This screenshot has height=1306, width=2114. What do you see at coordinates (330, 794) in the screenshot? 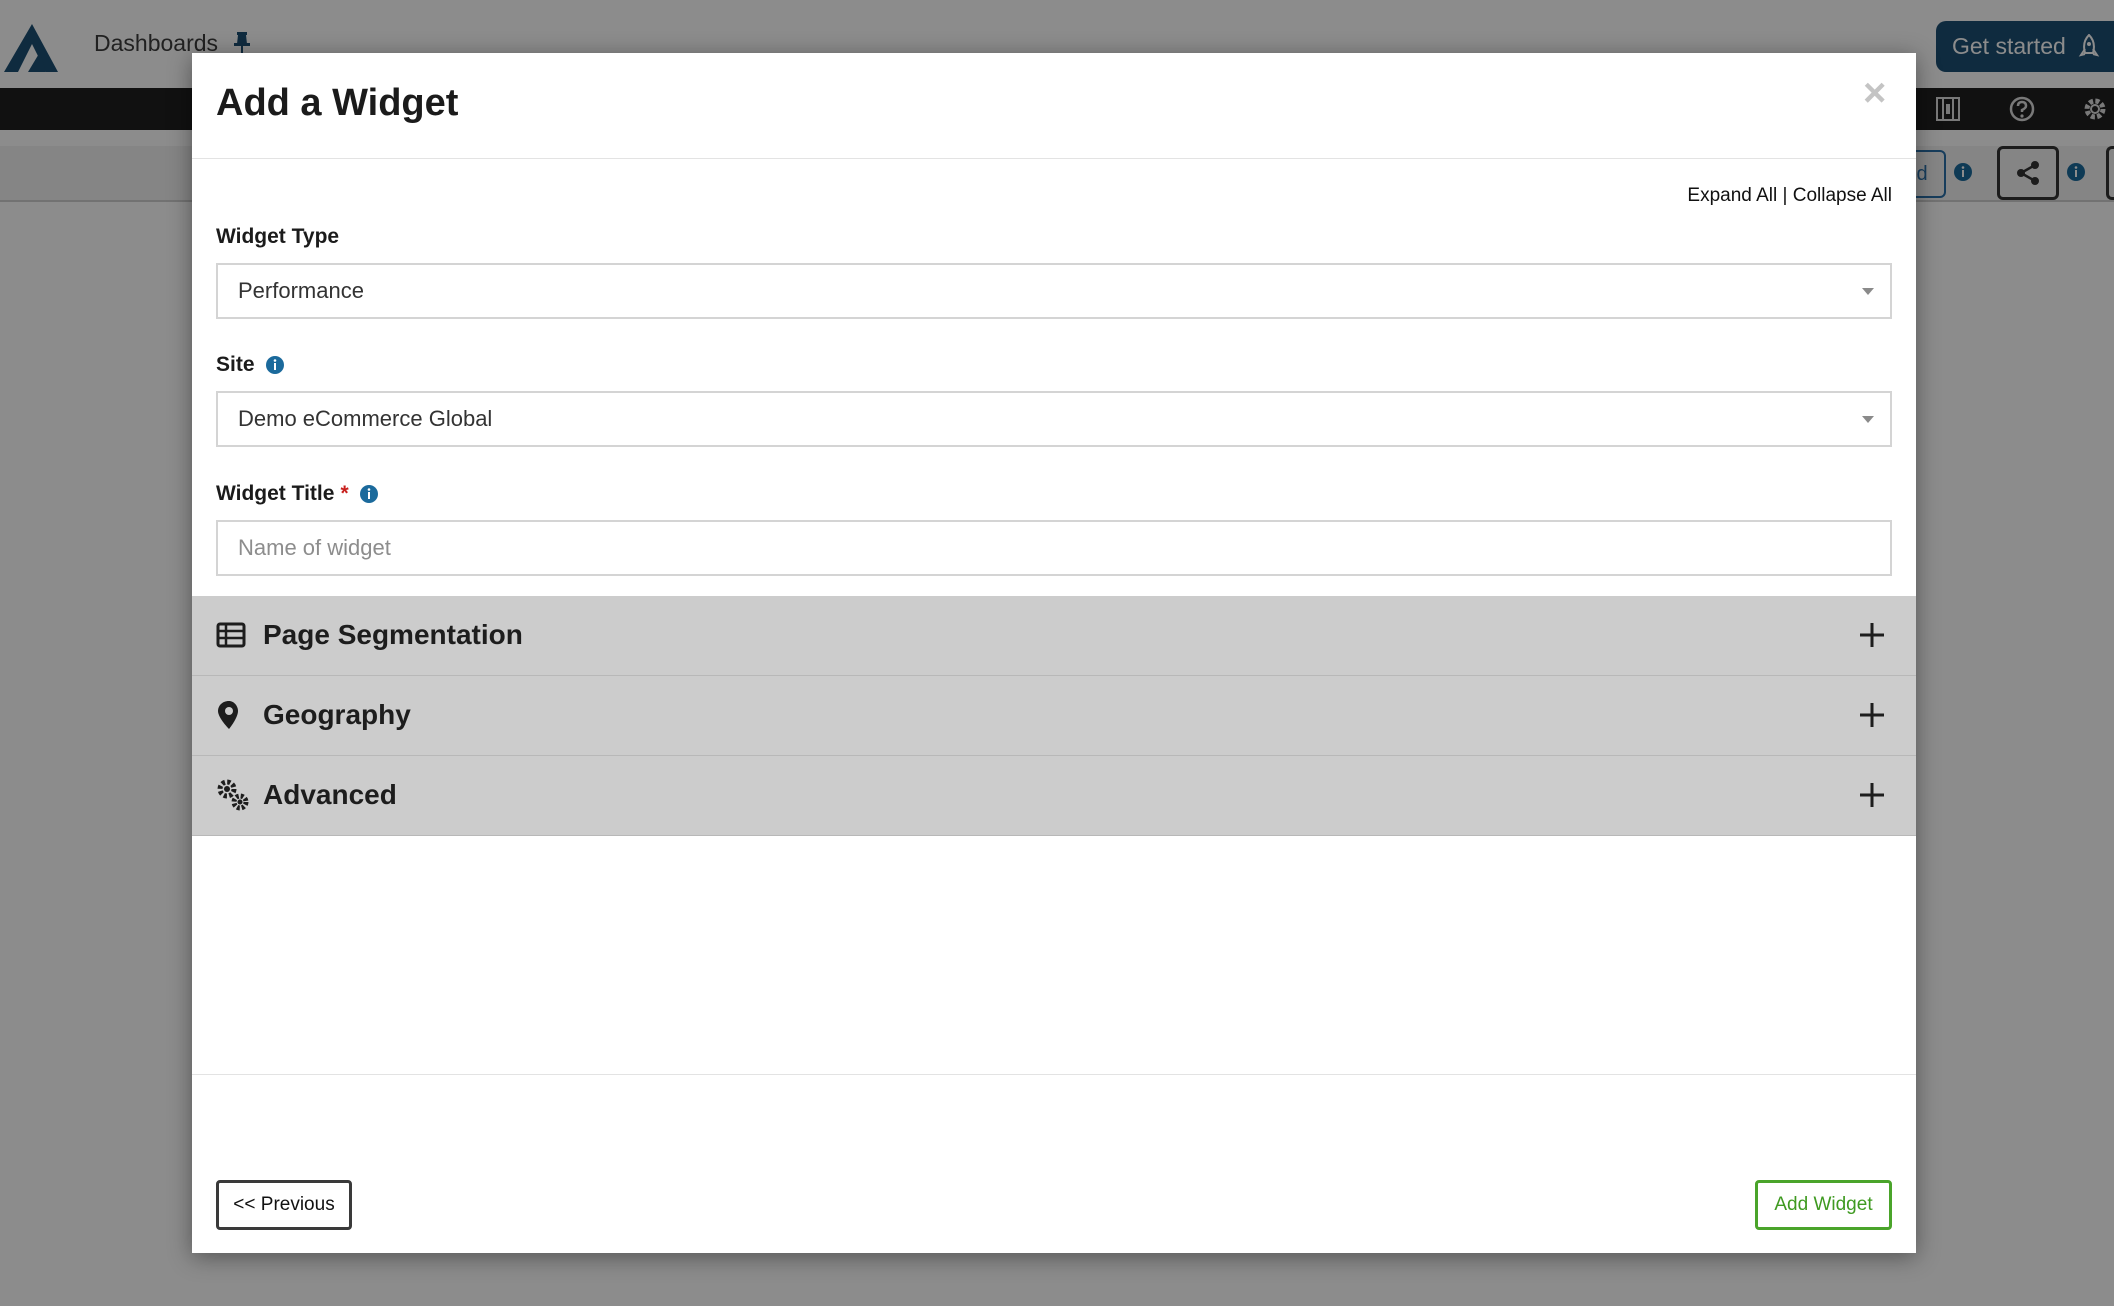
I see `section-label: Advanced` at bounding box center [330, 794].